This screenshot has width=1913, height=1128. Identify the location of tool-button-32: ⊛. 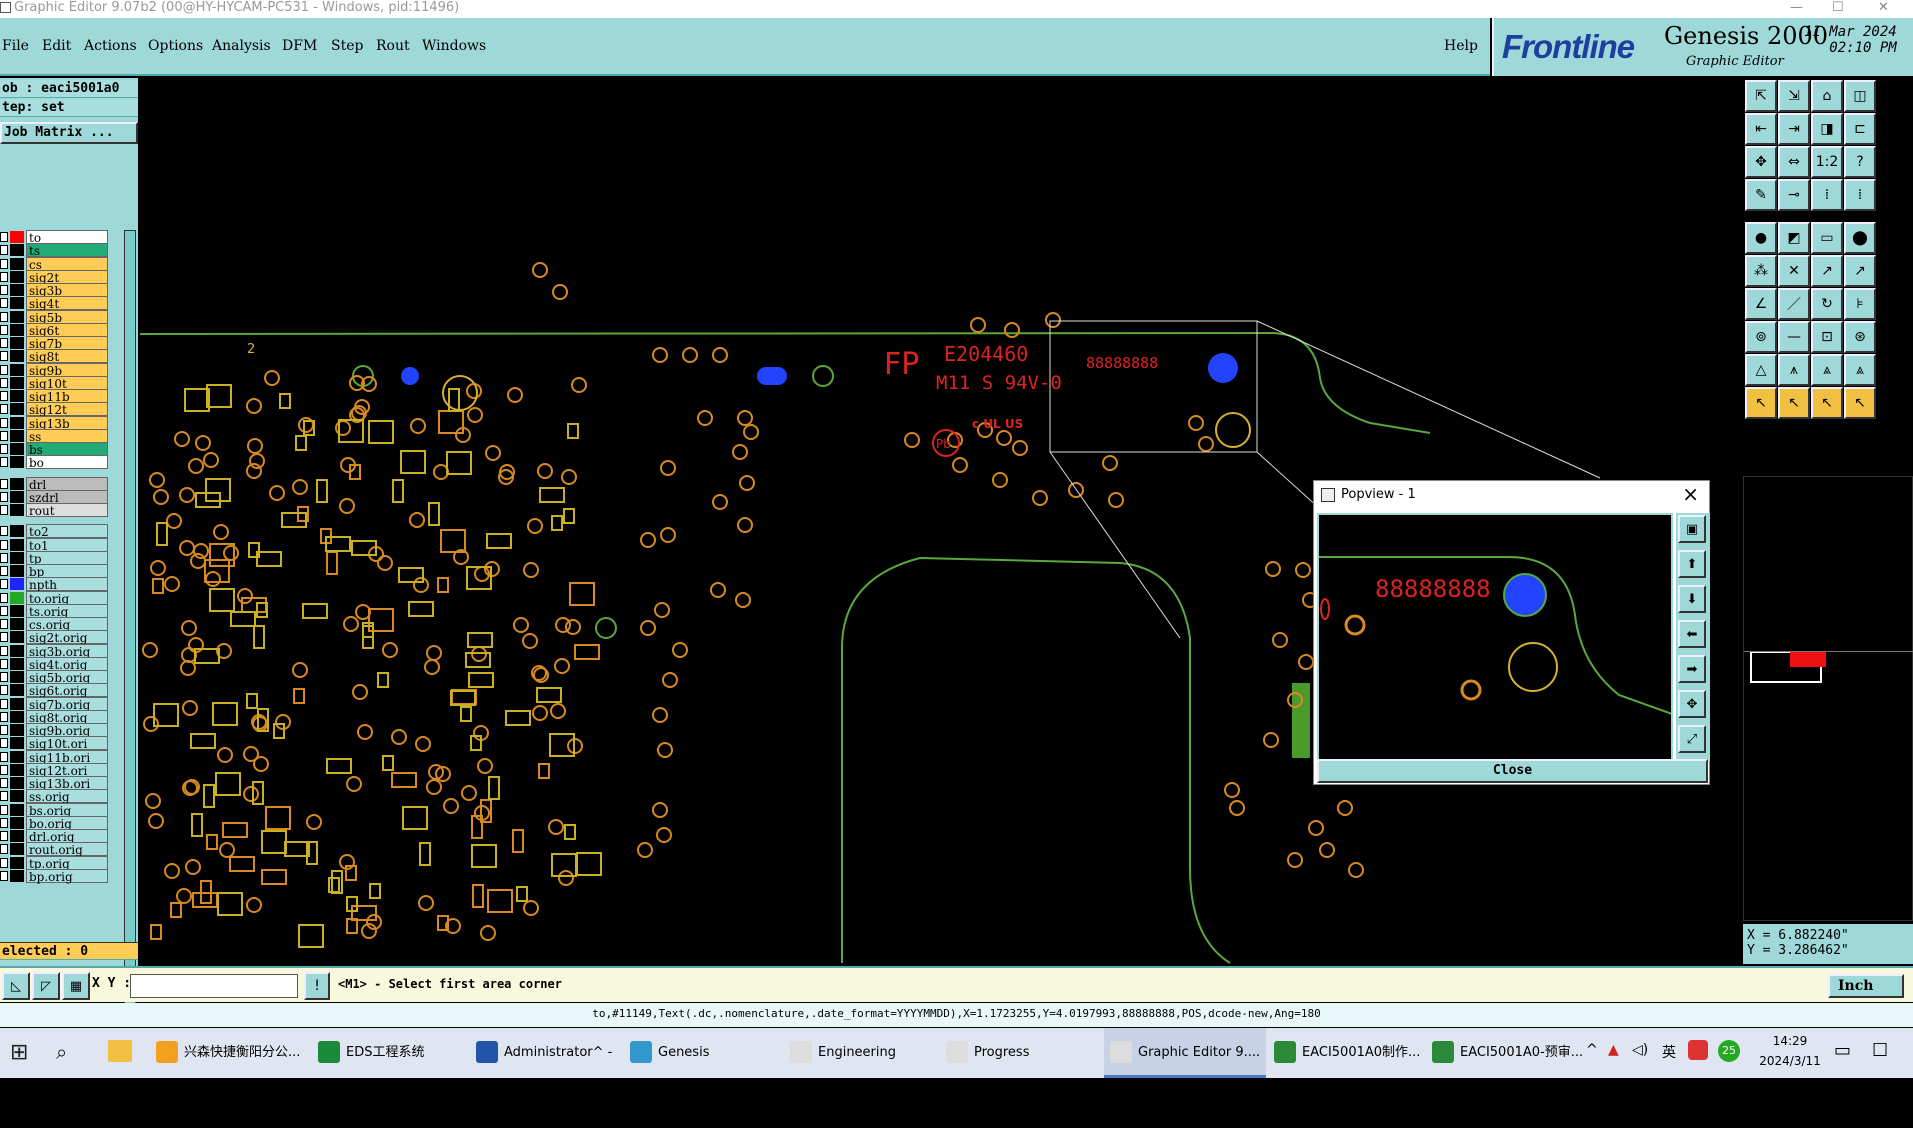
(1860, 337).